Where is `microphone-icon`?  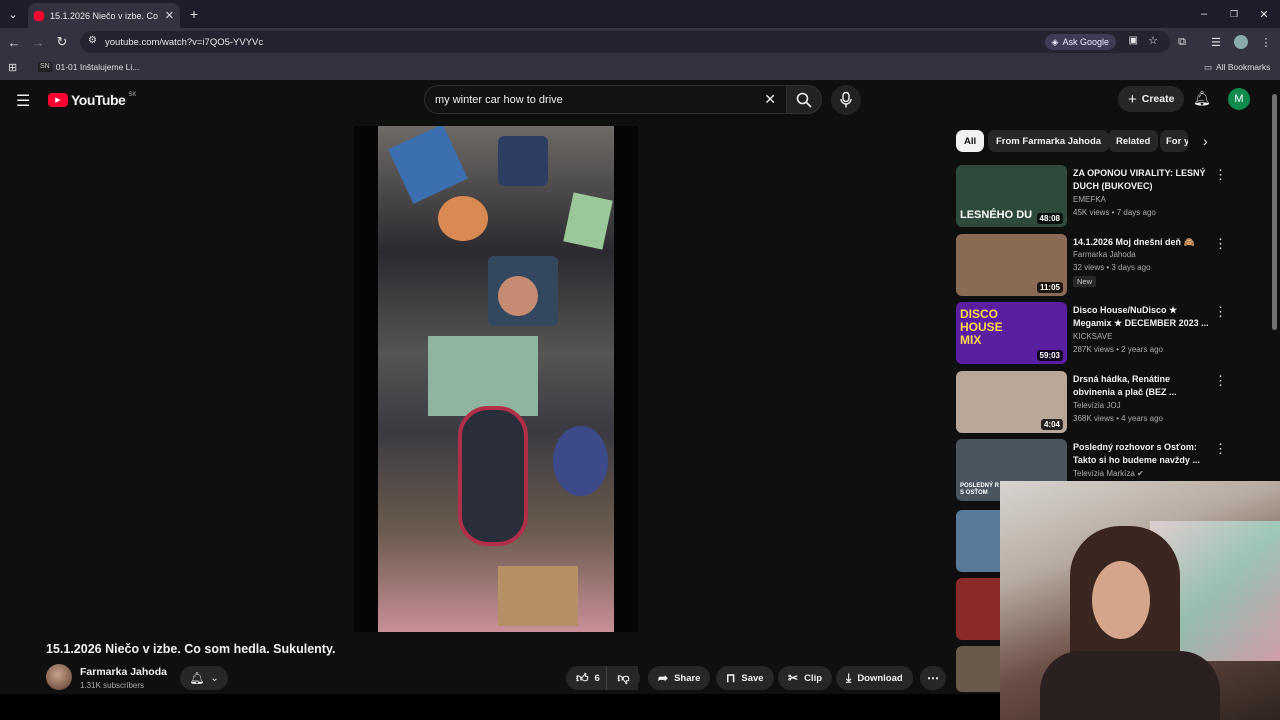
microphone-icon is located at coordinates (846, 100).